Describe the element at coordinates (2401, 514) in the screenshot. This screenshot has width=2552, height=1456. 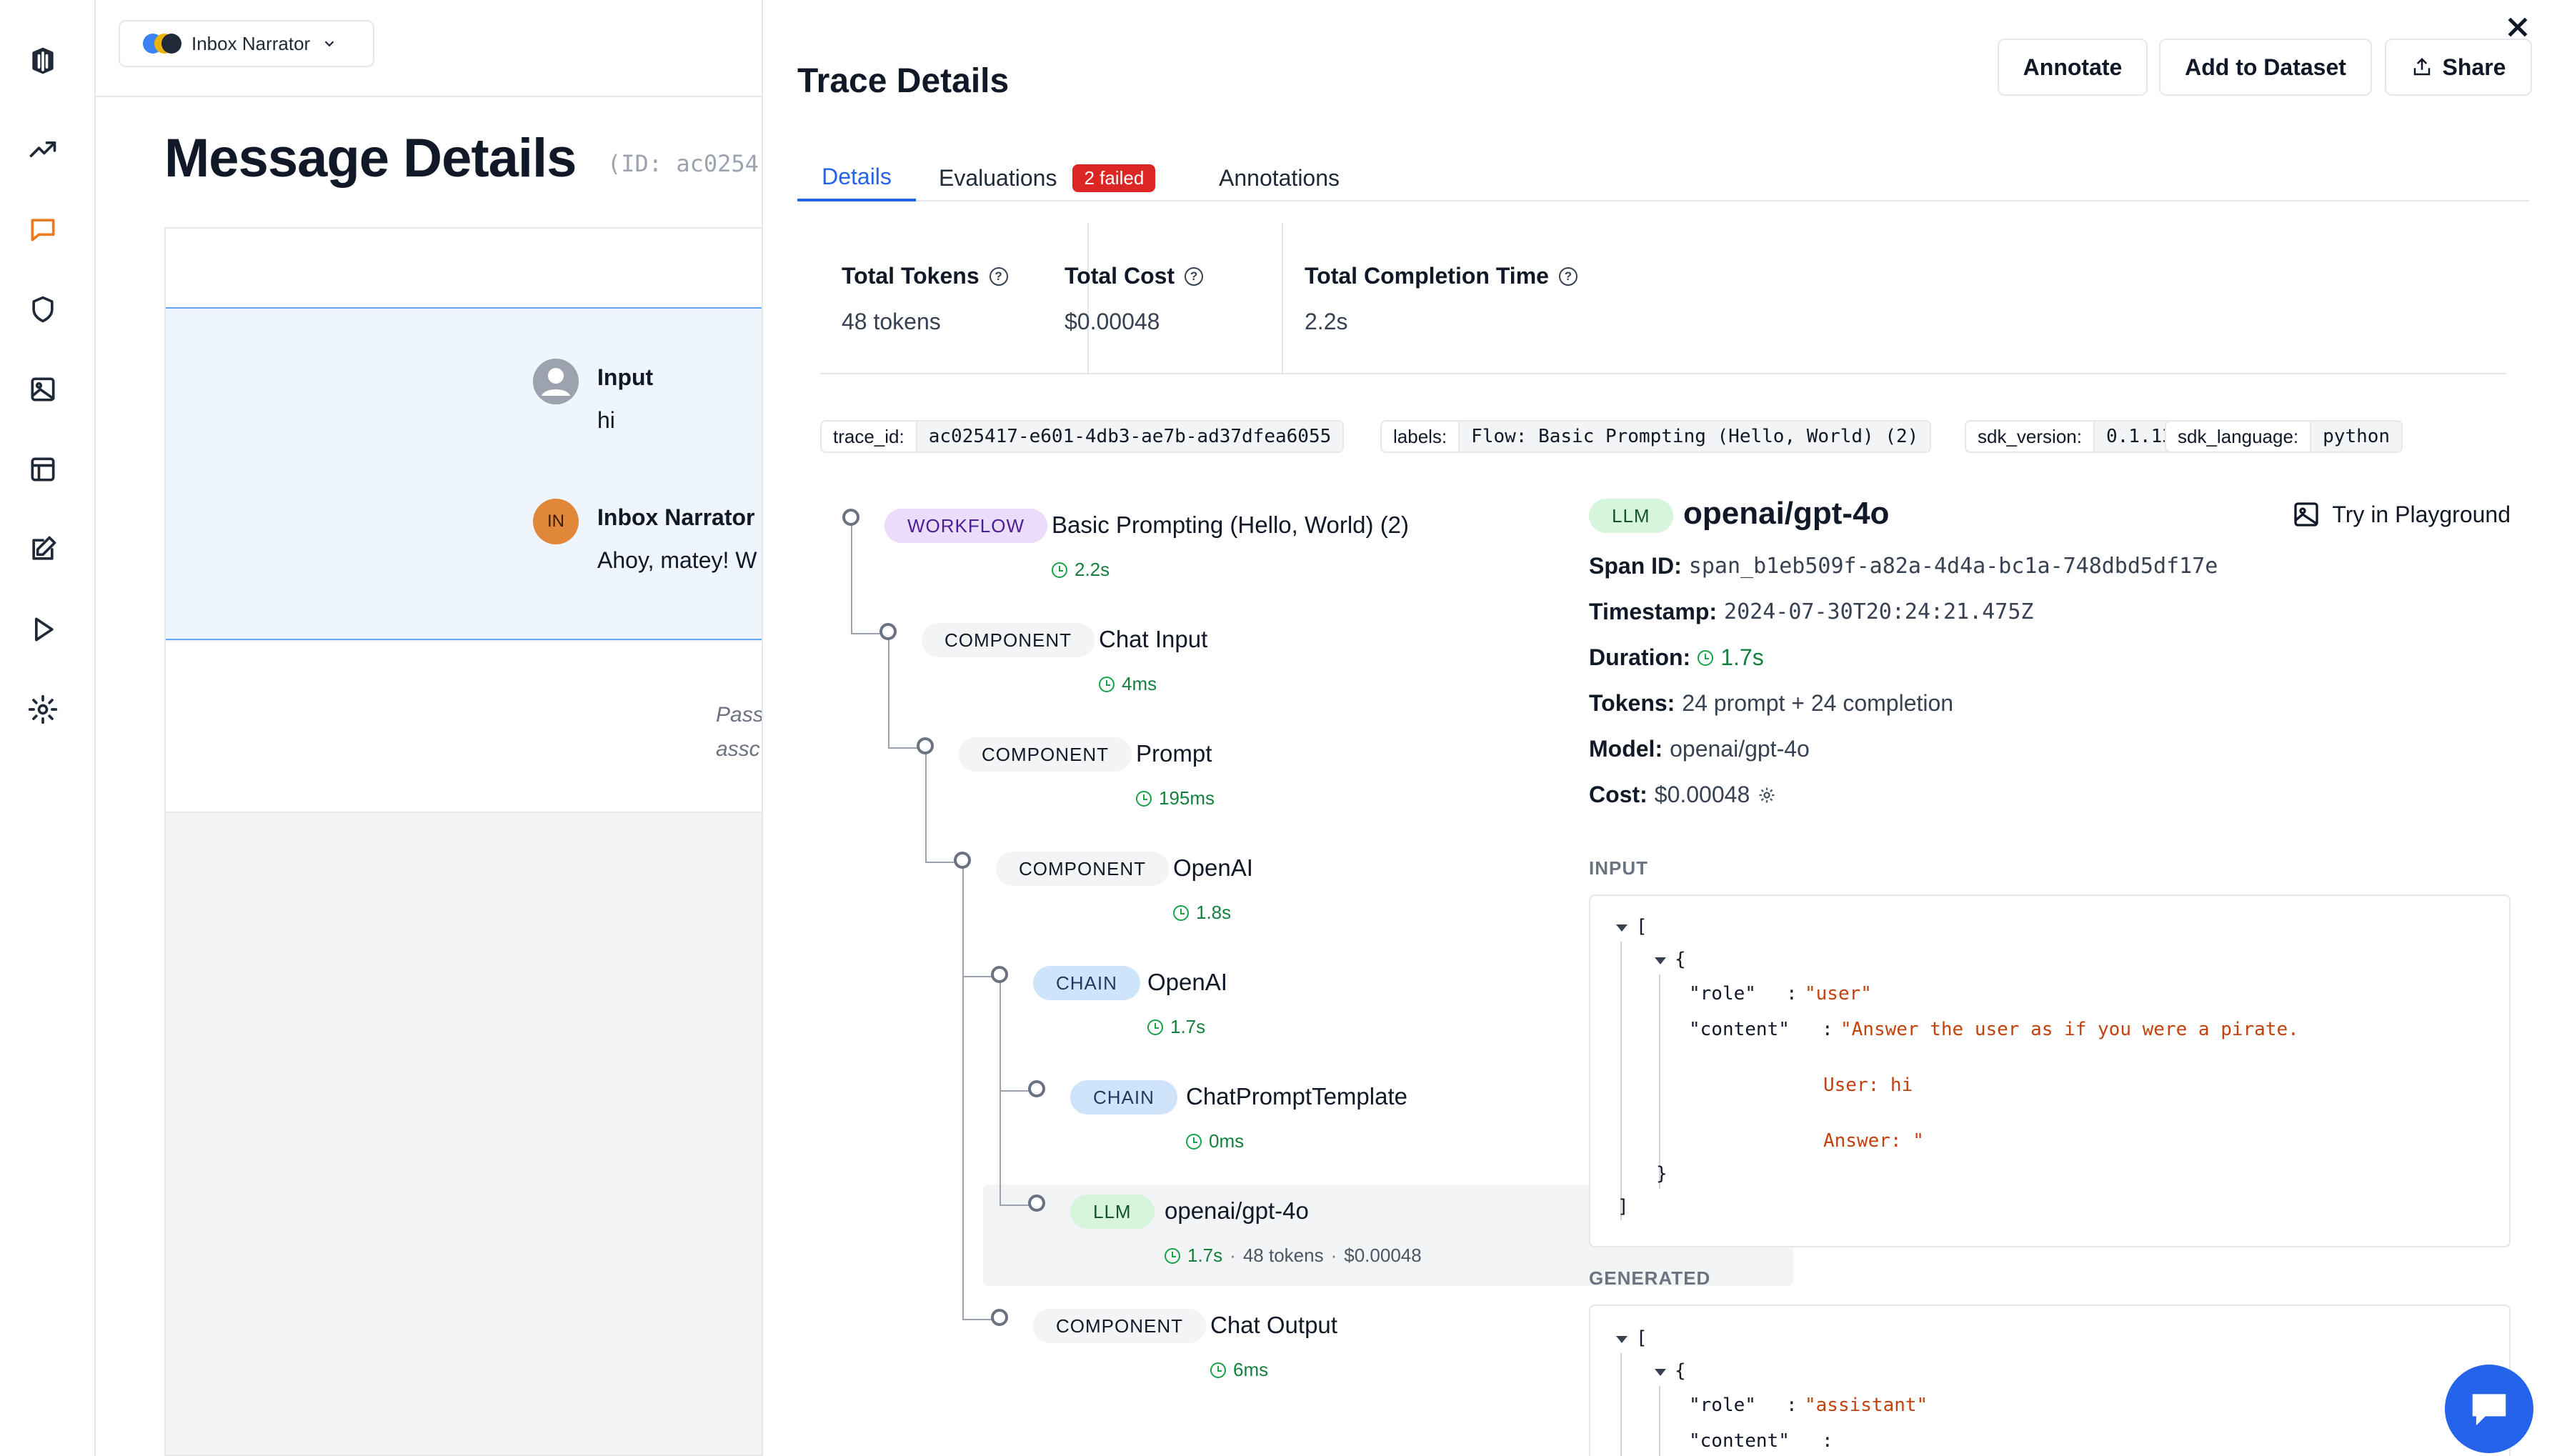
I see `try-in-playground-button: Try in Playground` at that location.